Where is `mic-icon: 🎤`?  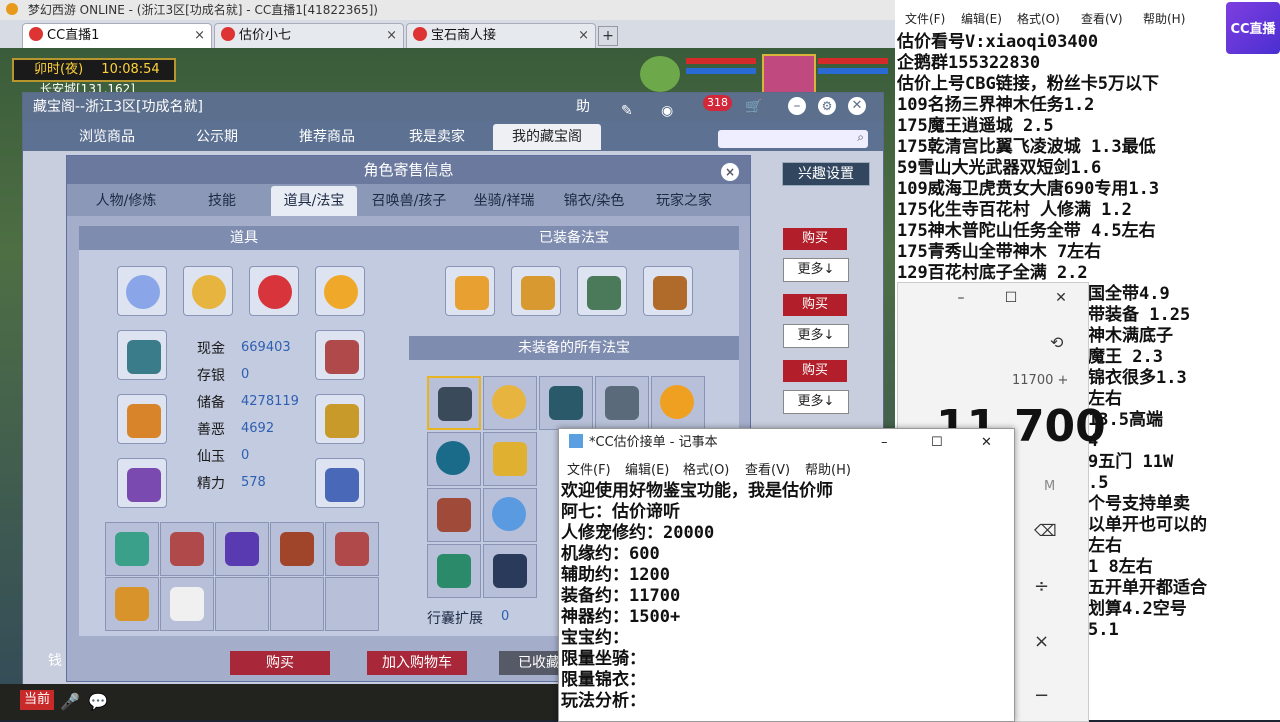
mic-icon: 🎤 is located at coordinates (70, 701).